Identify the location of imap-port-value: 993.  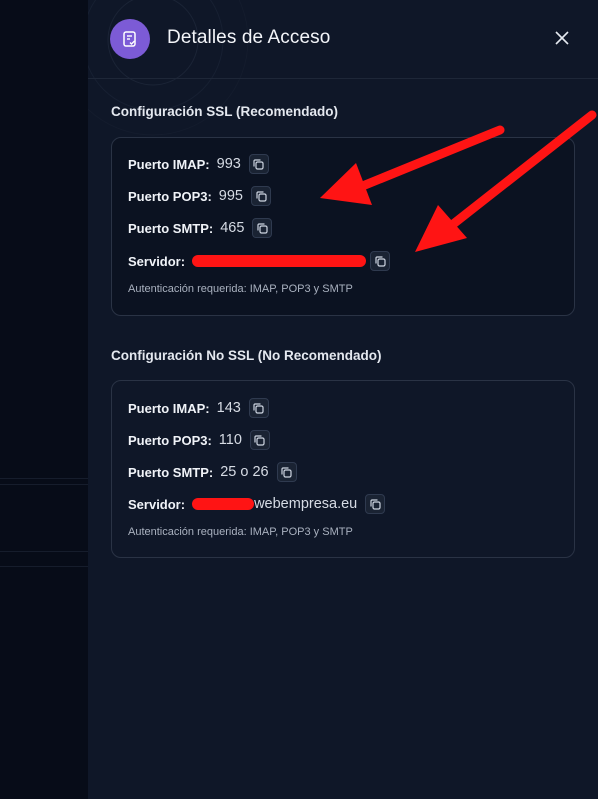
(228, 164).